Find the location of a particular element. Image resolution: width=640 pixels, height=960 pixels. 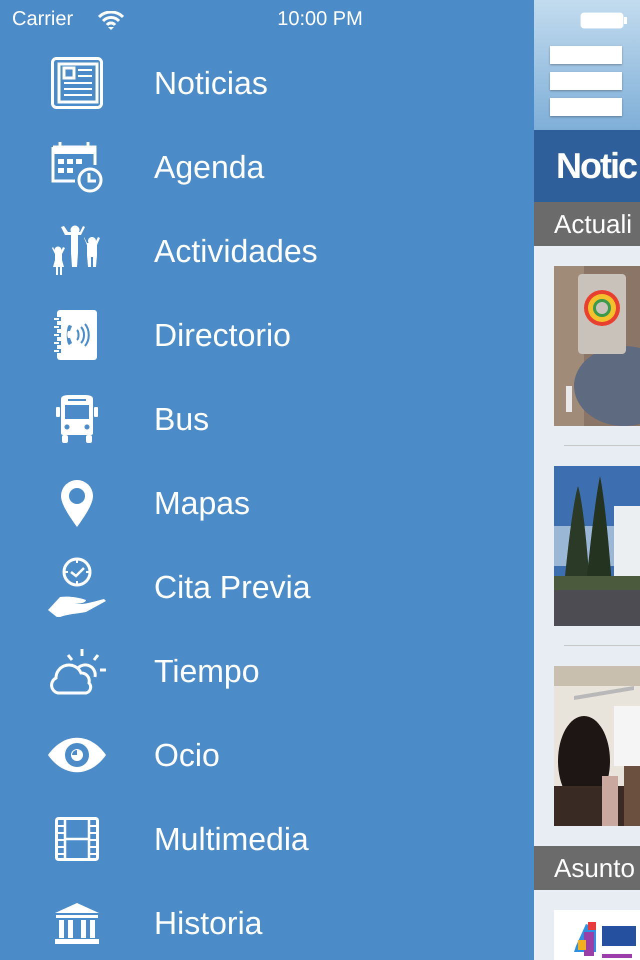

clock-time: 10:00 PM is located at coordinates (320, 19).